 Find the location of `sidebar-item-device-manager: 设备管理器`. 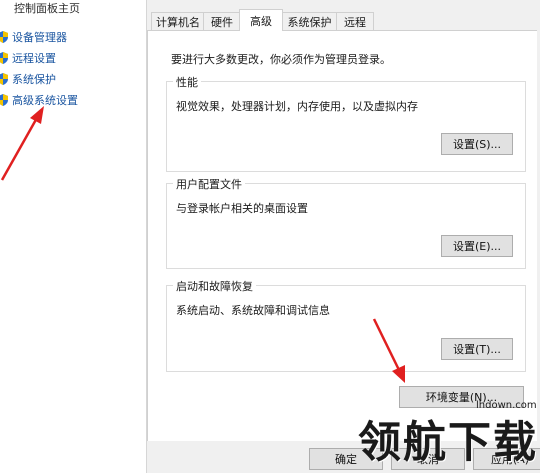

sidebar-item-device-manager: 设备管理器 is located at coordinates (33, 37).